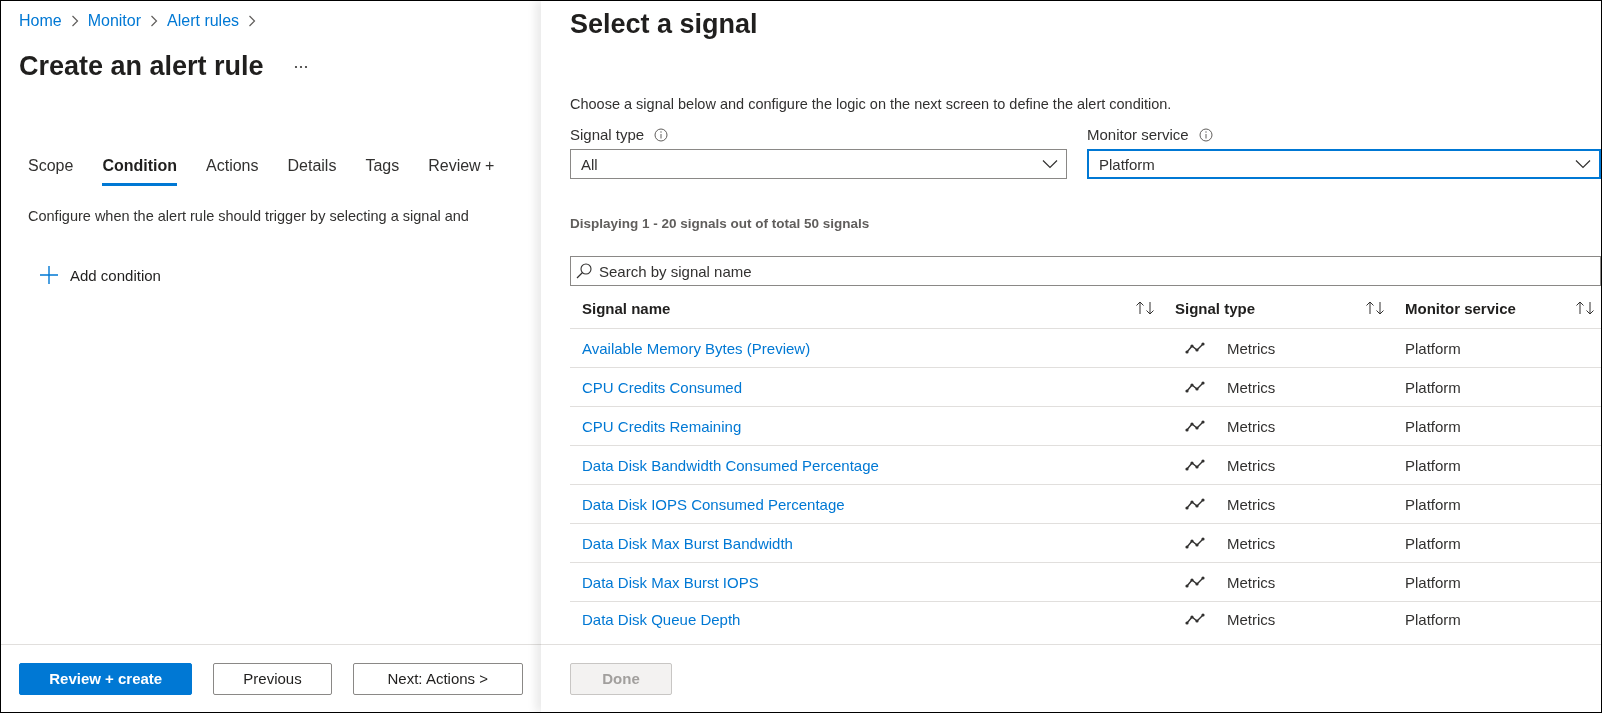  What do you see at coordinates (662, 426) in the screenshot?
I see `signal-link: CPU Credits Remaining` at bounding box center [662, 426].